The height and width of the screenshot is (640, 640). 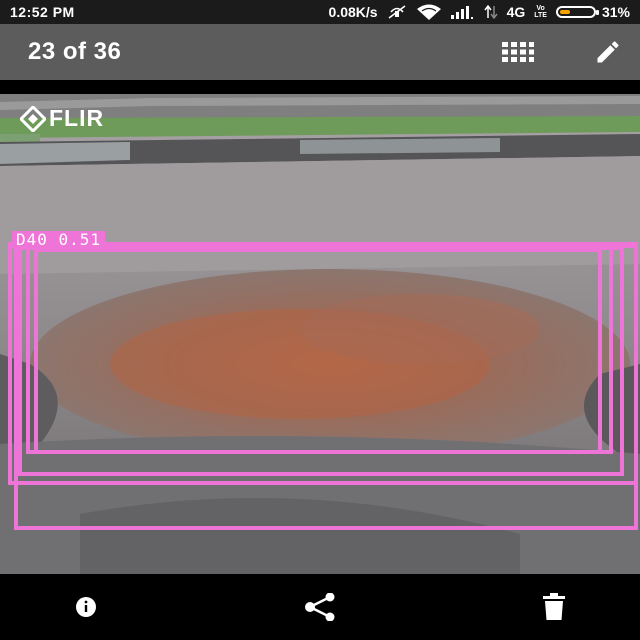 What do you see at coordinates (516, 12) in the screenshot?
I see `network-type: 4G` at bounding box center [516, 12].